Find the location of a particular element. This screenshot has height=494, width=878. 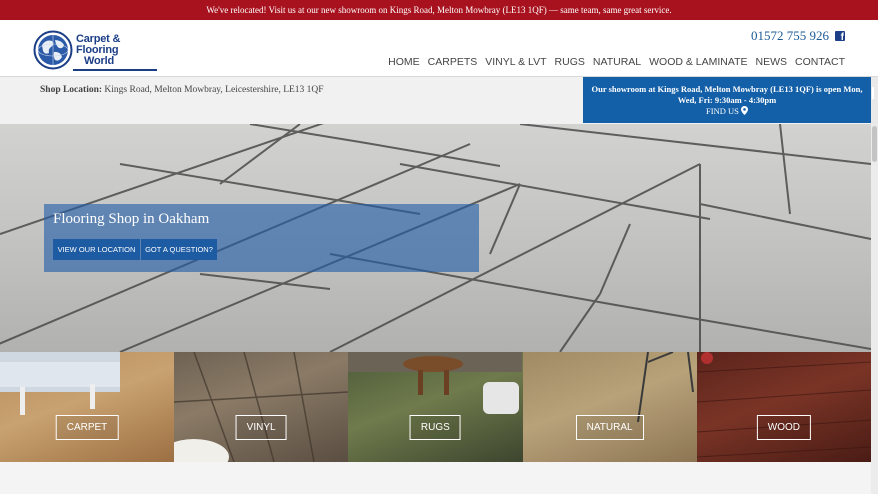

map-pin-icon is located at coordinates (744, 110).